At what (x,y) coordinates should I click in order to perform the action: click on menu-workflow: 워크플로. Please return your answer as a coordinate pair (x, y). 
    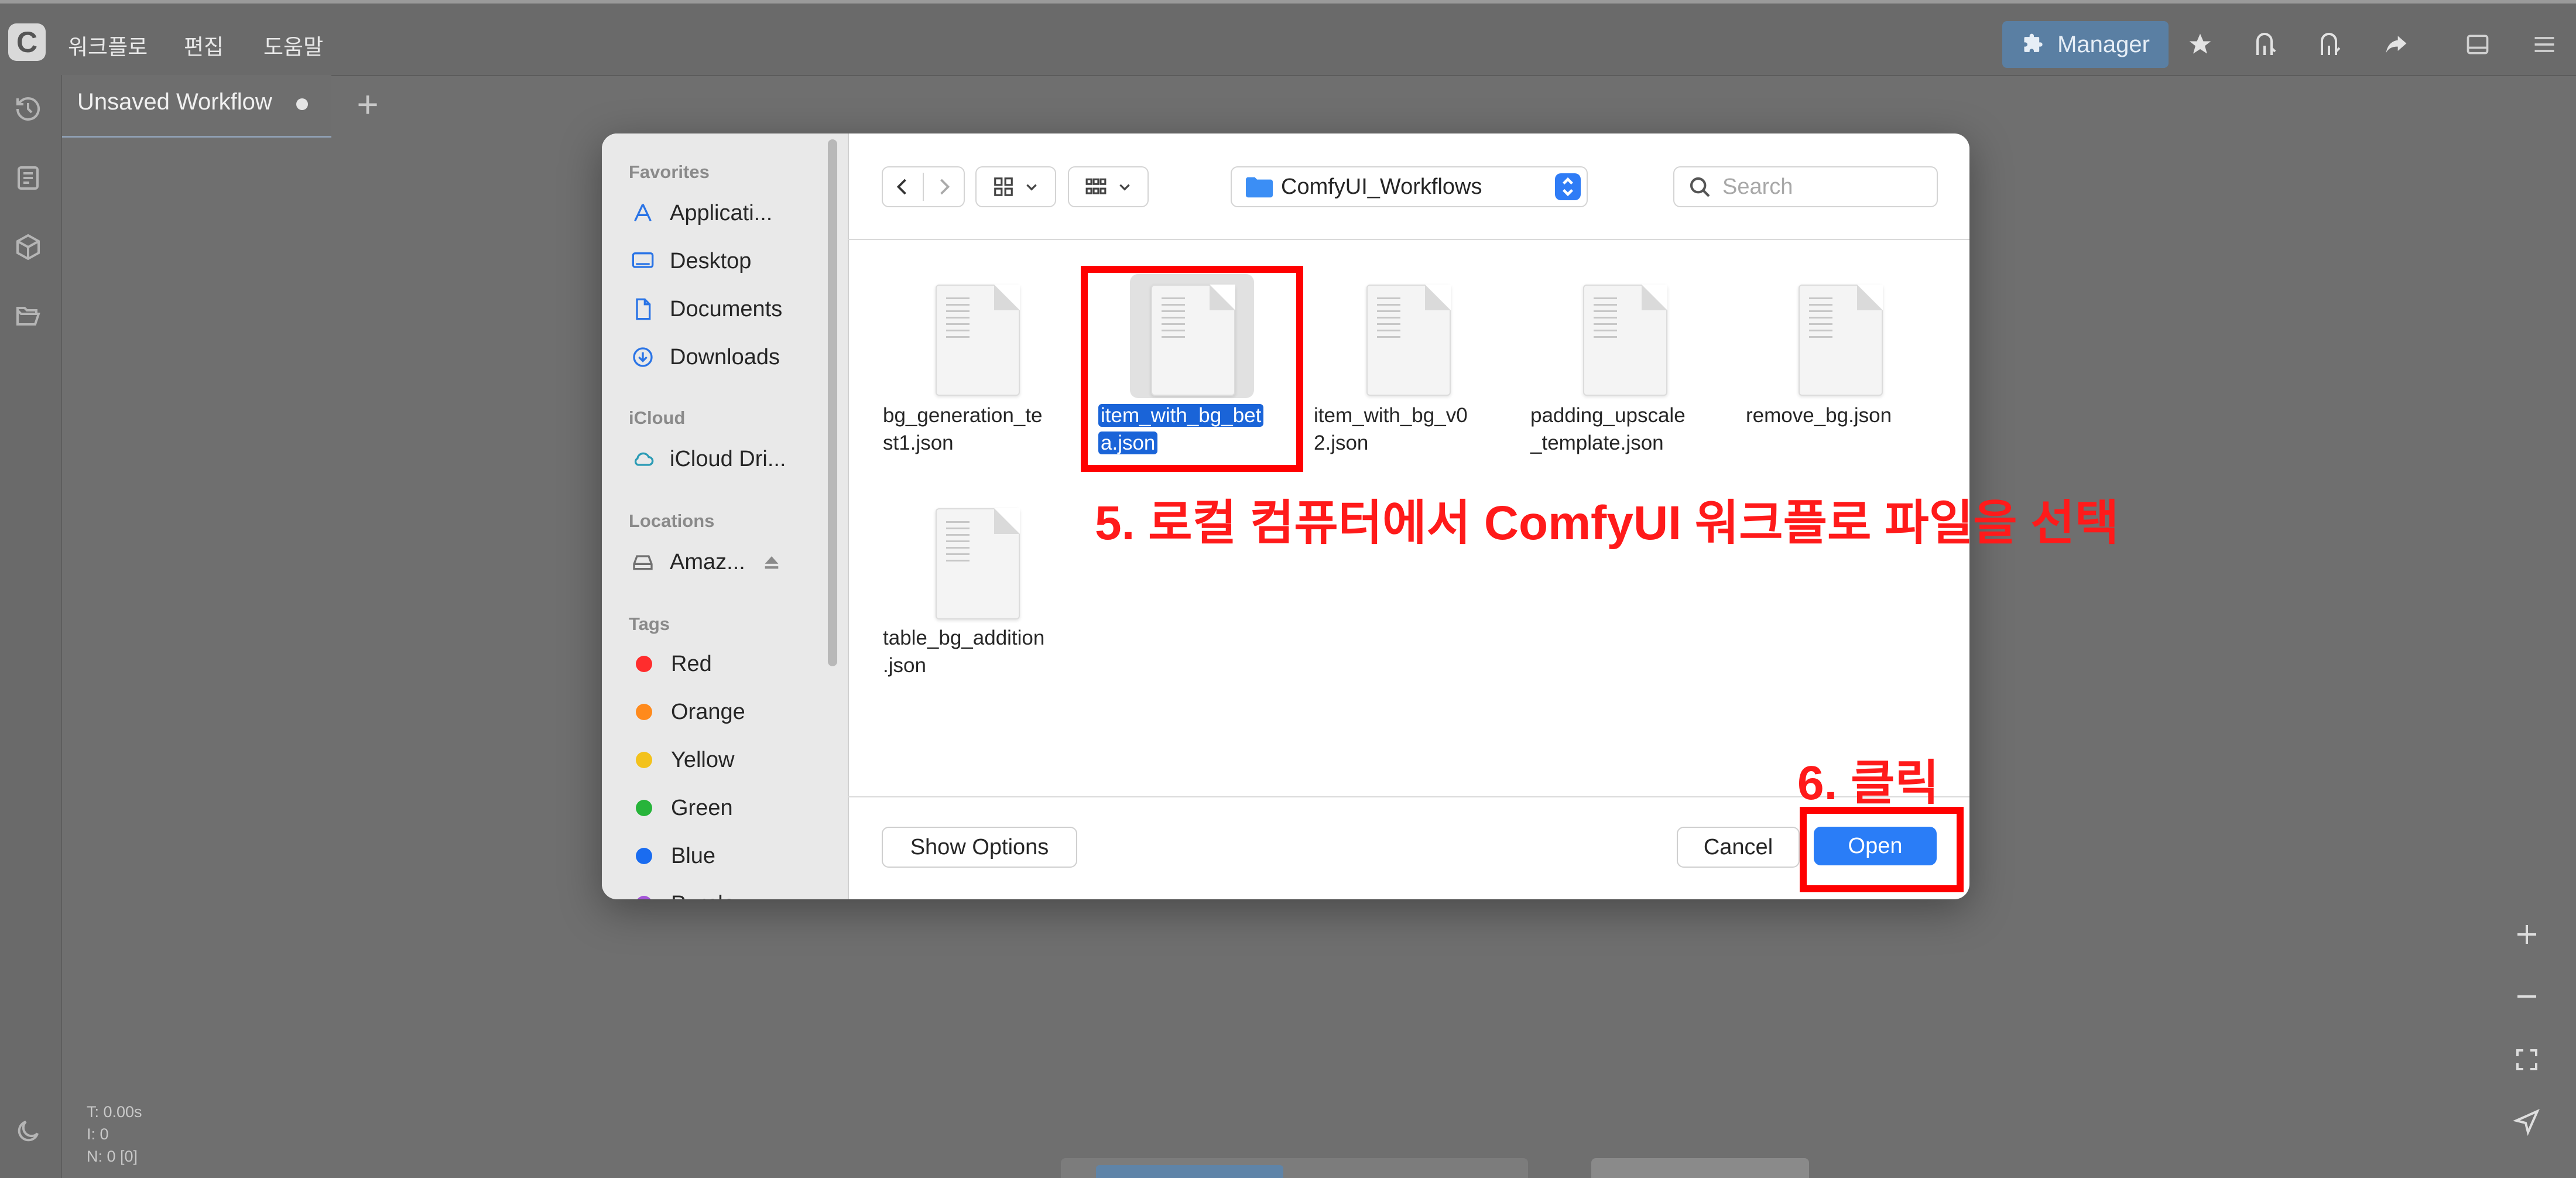
    Looking at the image, I should click on (108, 45).